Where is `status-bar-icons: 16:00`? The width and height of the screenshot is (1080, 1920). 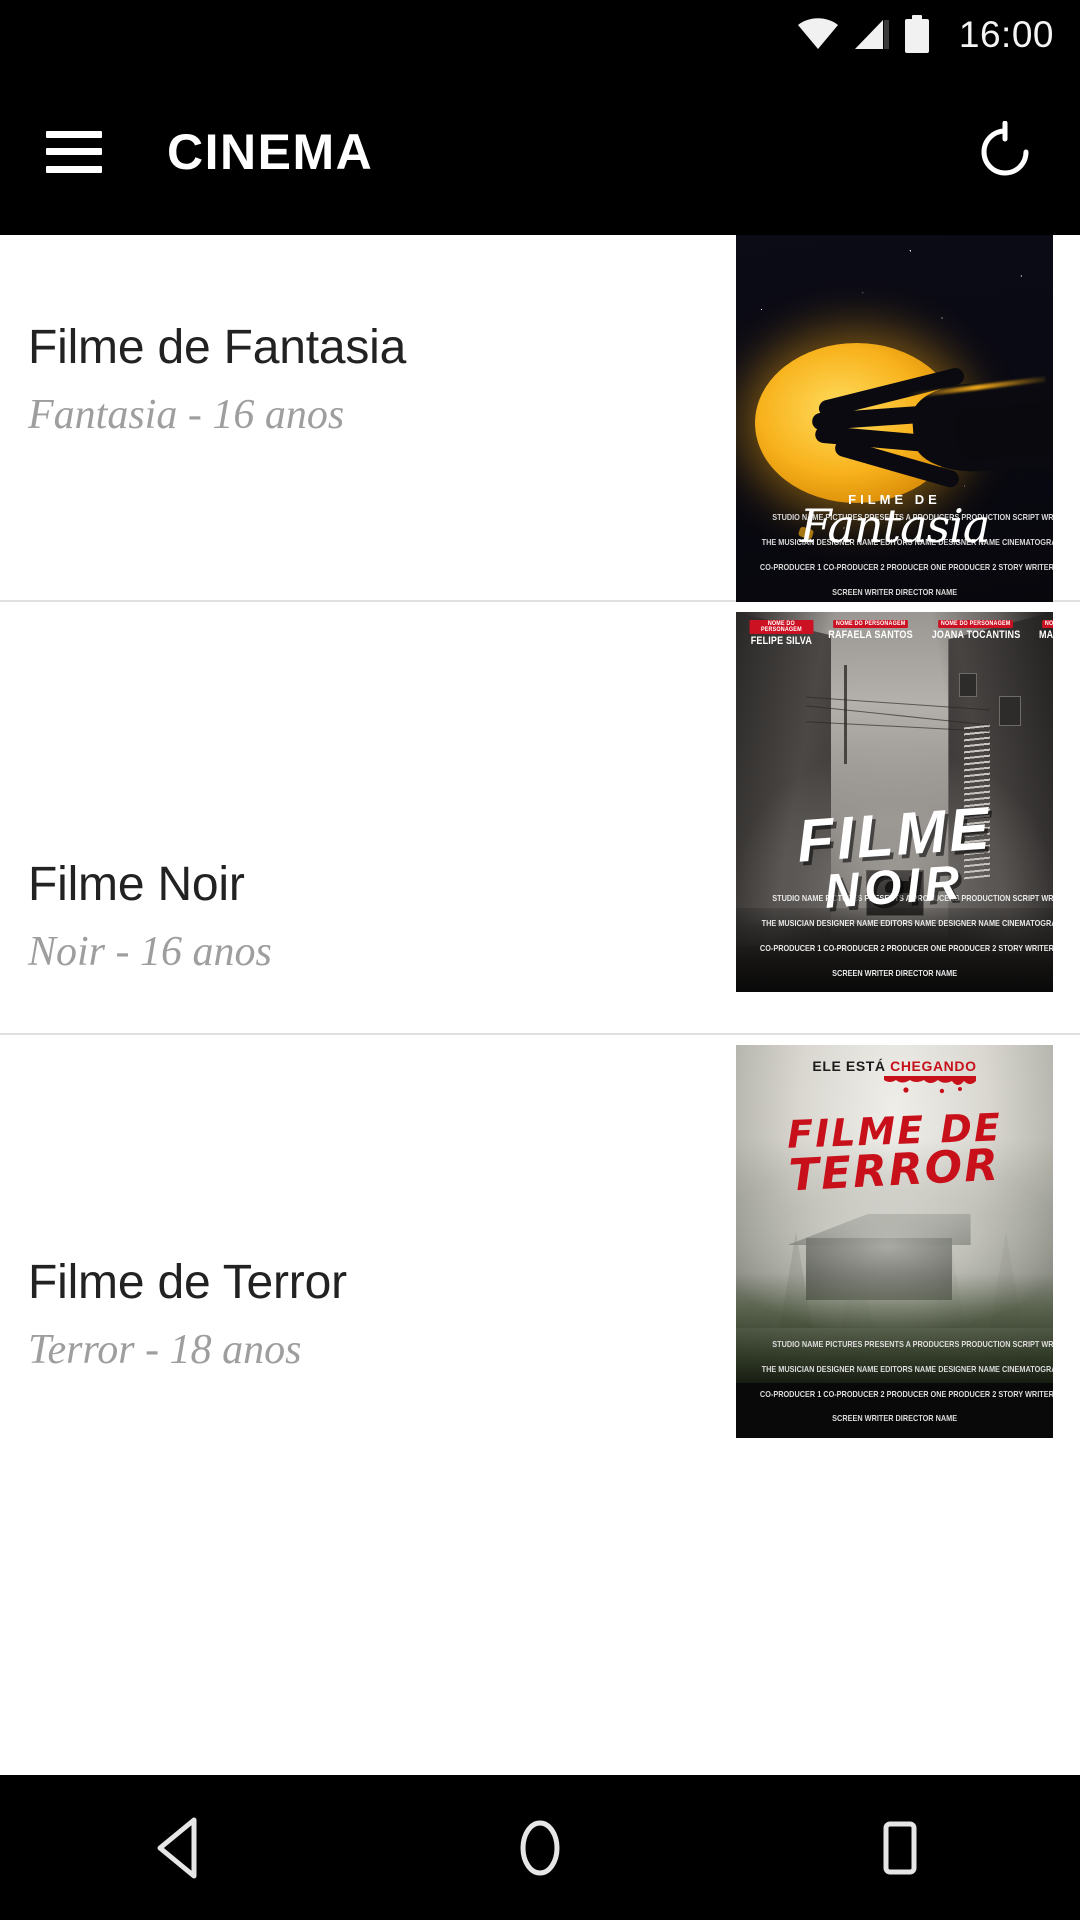 status-bar-icons: 16:00 is located at coordinates (925, 34).